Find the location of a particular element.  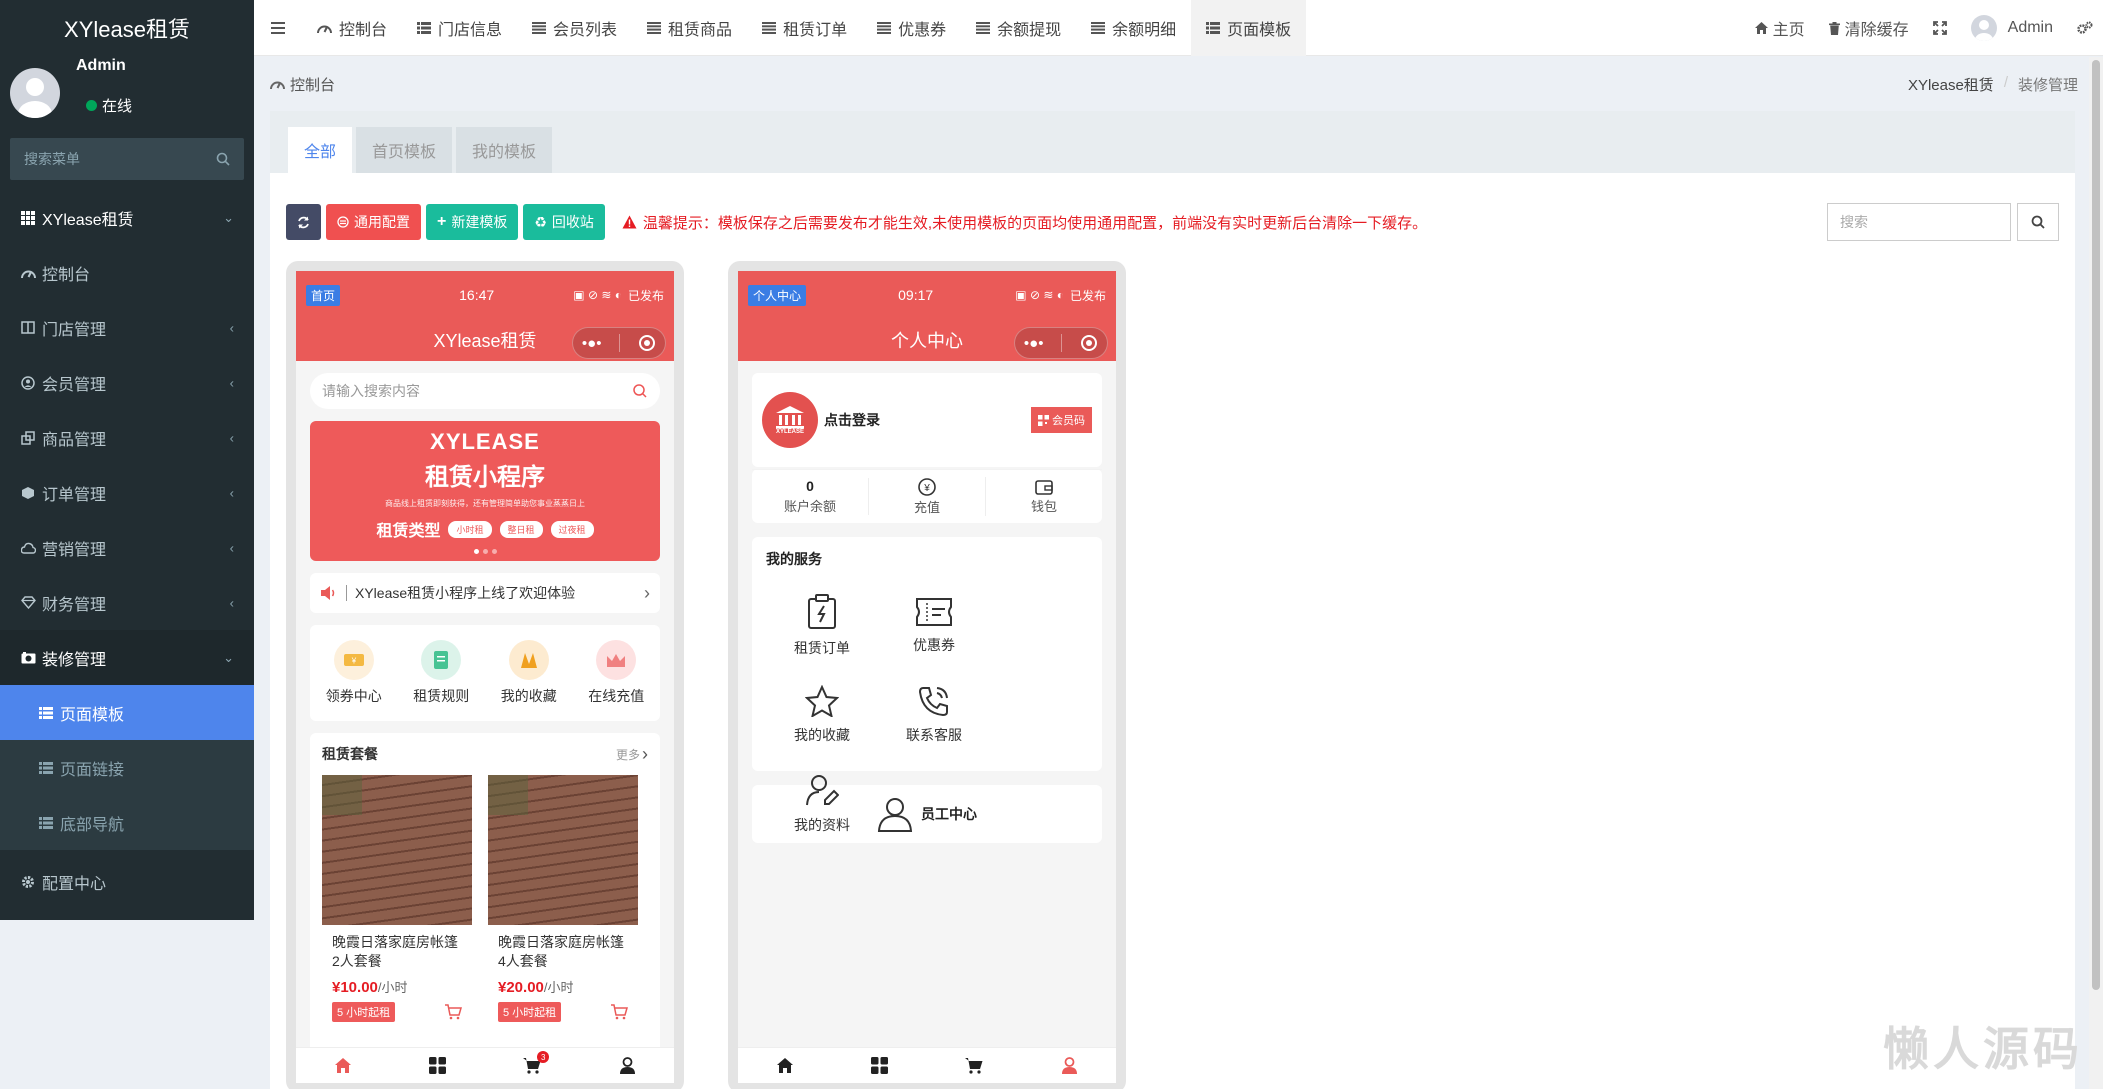

sidebar-item-stores: 门店管理 ‹ is located at coordinates (127, 327).